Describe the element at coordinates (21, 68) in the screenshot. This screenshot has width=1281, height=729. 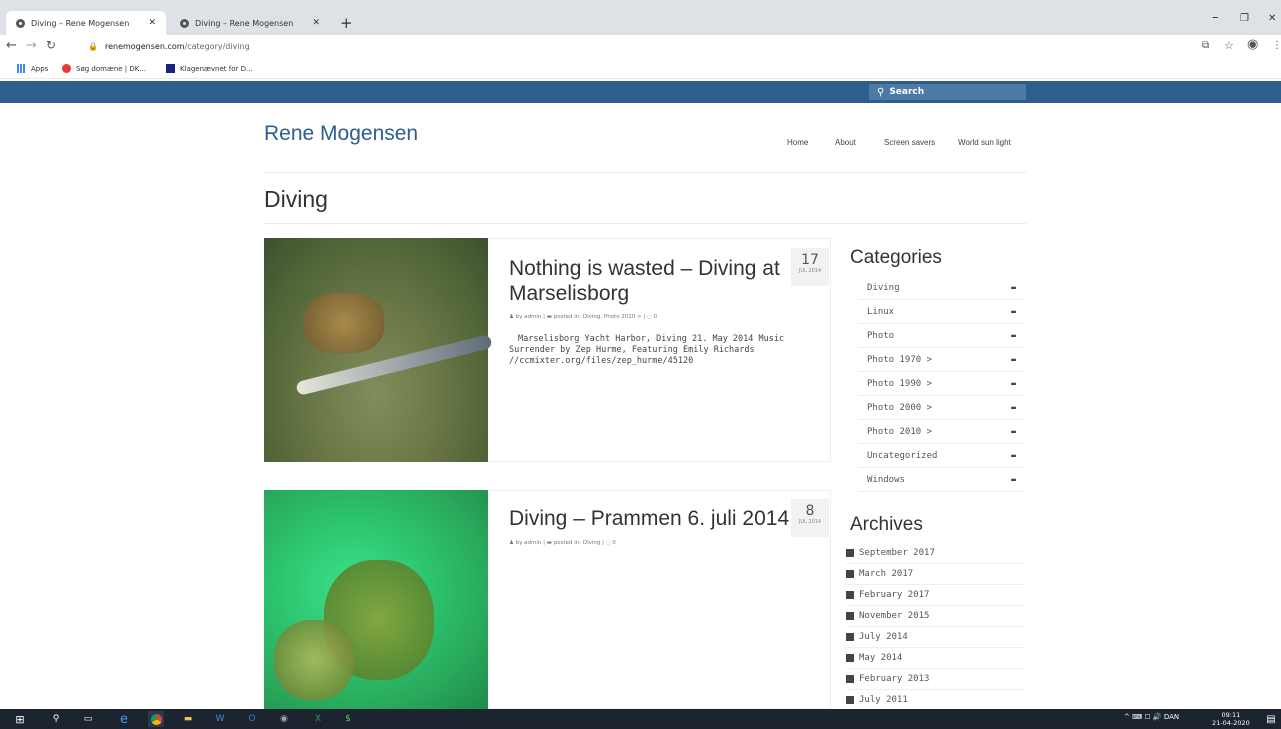
I see `apps-grid-icon` at that location.